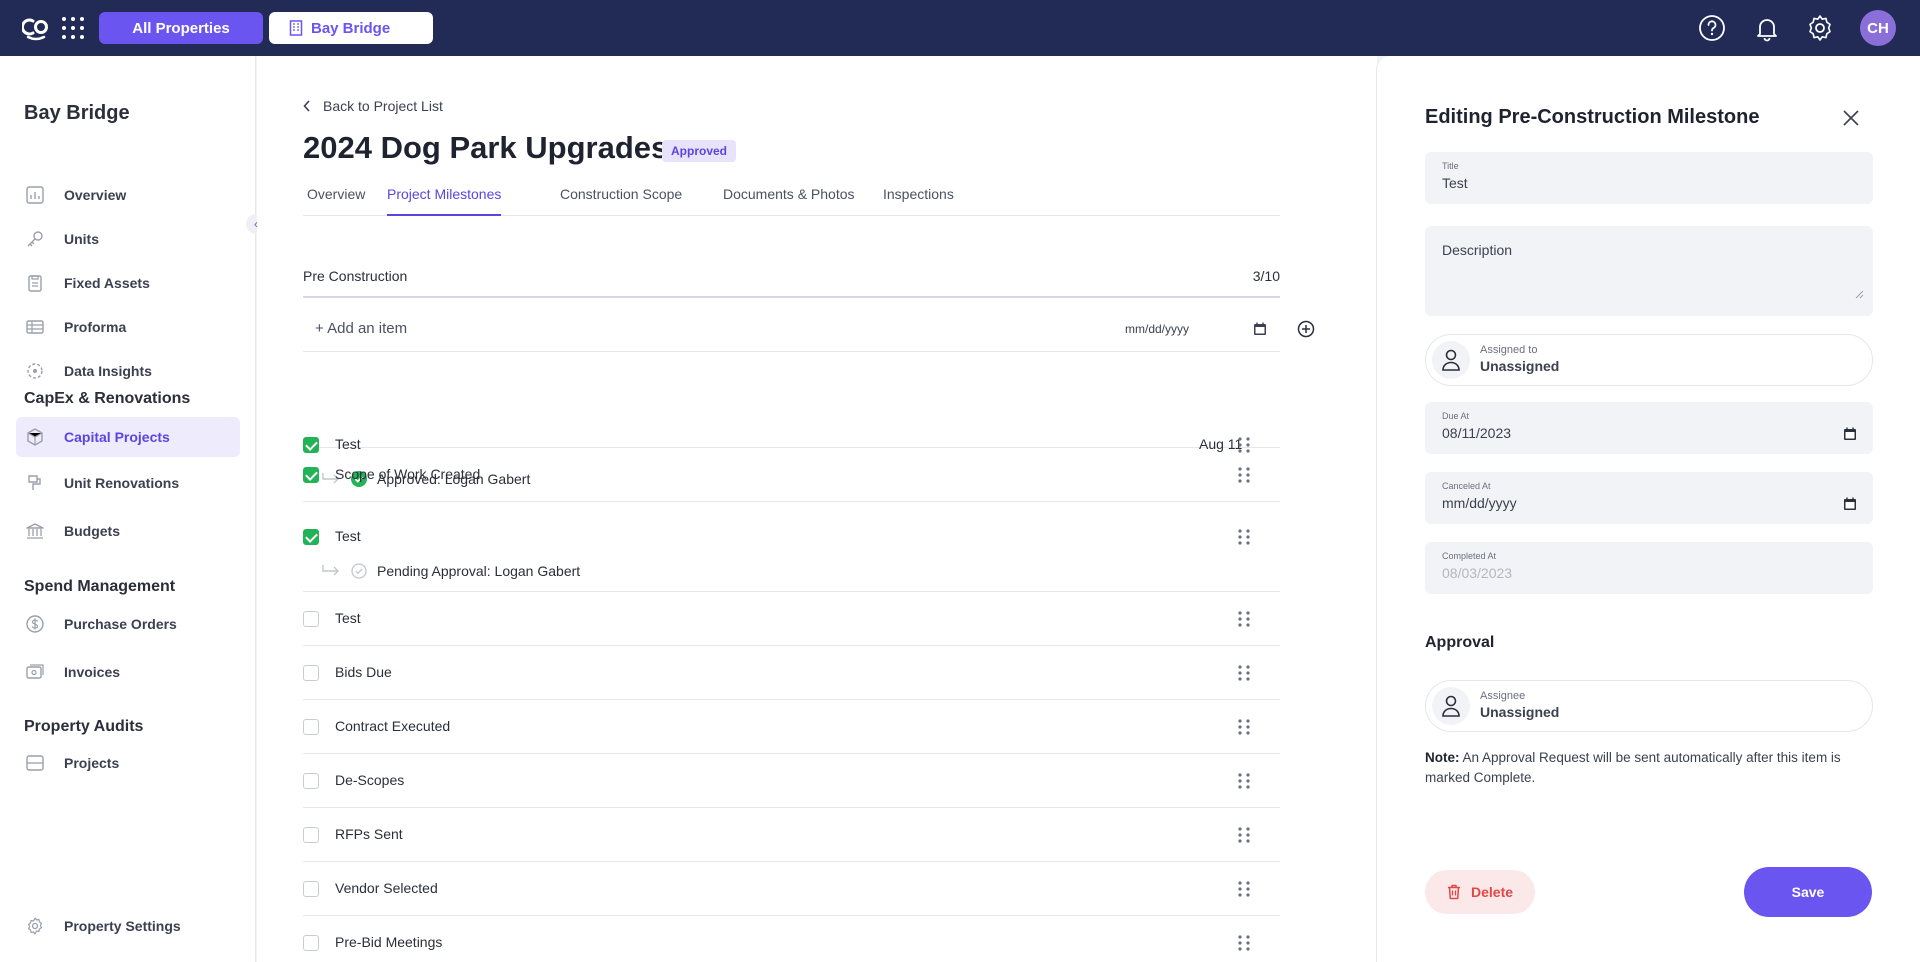  Describe the element at coordinates (1306, 329) in the screenshot. I see `add-circle-icon` at that location.